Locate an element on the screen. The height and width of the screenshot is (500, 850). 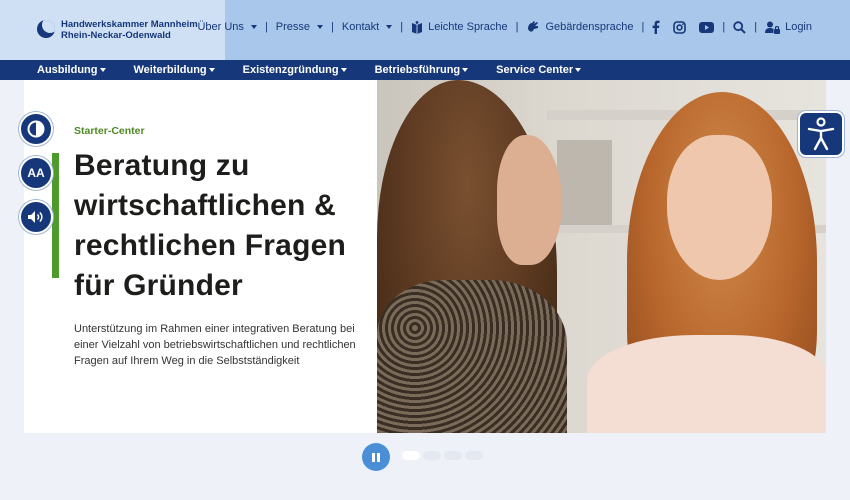
nav-item-label: Existenzgründung is located at coordinates (290, 70).